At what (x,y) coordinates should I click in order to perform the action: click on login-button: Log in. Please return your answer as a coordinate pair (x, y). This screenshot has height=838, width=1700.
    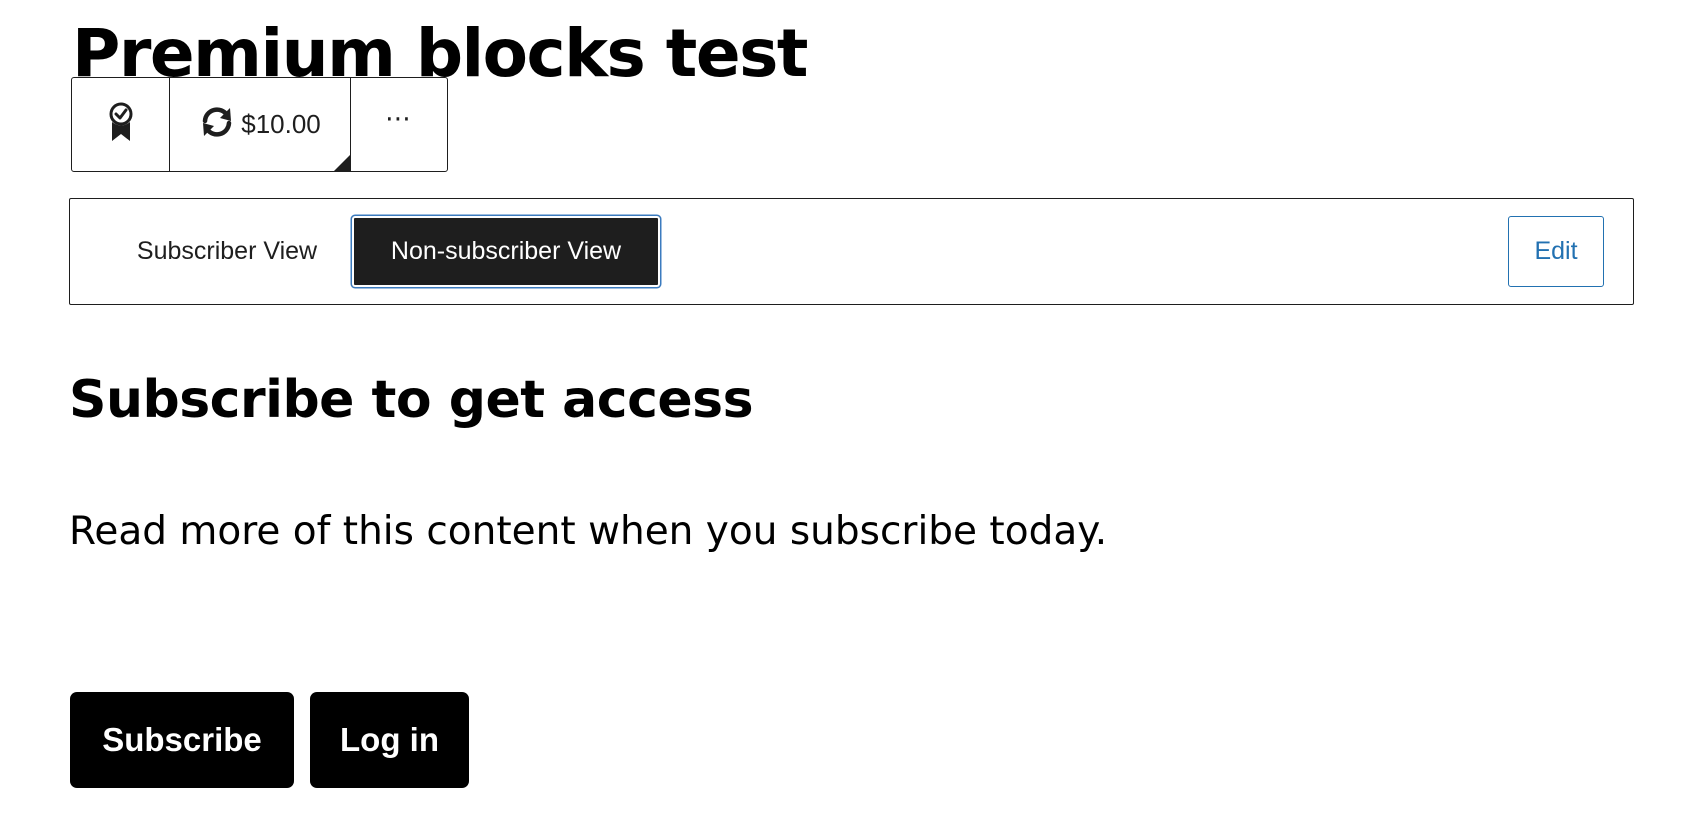
    Looking at the image, I should click on (389, 740).